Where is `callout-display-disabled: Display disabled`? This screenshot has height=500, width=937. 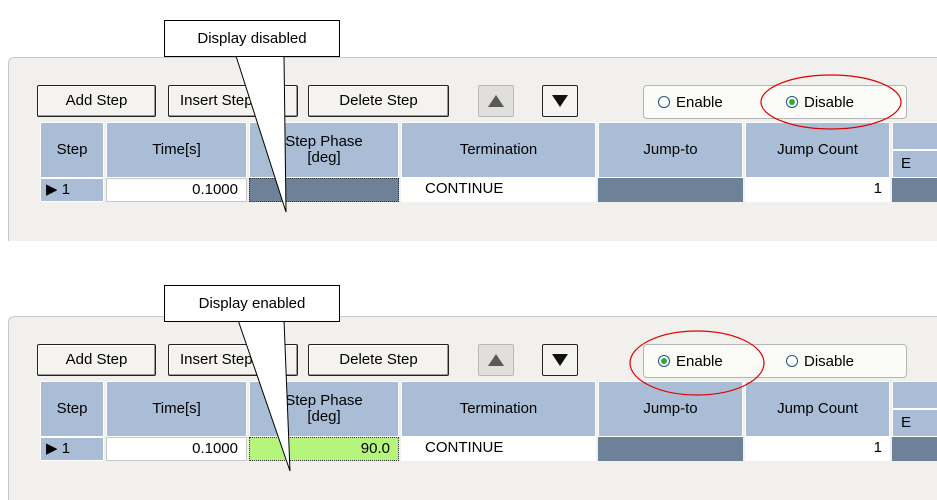 callout-display-disabled: Display disabled is located at coordinates (252, 38).